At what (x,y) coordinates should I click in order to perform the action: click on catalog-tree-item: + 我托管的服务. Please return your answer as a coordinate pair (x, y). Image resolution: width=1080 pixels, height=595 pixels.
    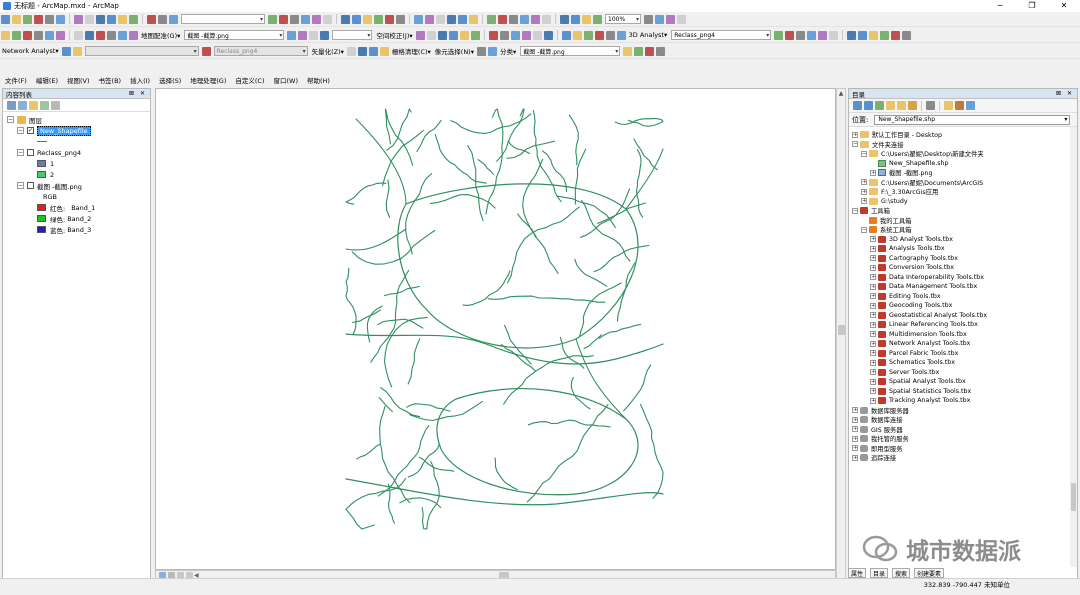
    Looking at the image, I should click on (964, 439).